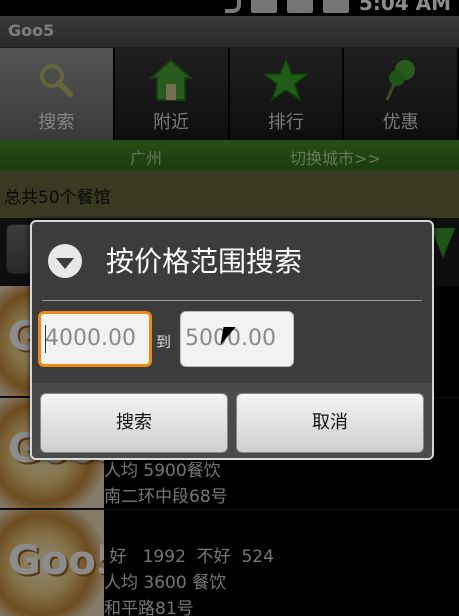  I want to click on dialog-header: 按价格范围搜索, so click(232, 261).